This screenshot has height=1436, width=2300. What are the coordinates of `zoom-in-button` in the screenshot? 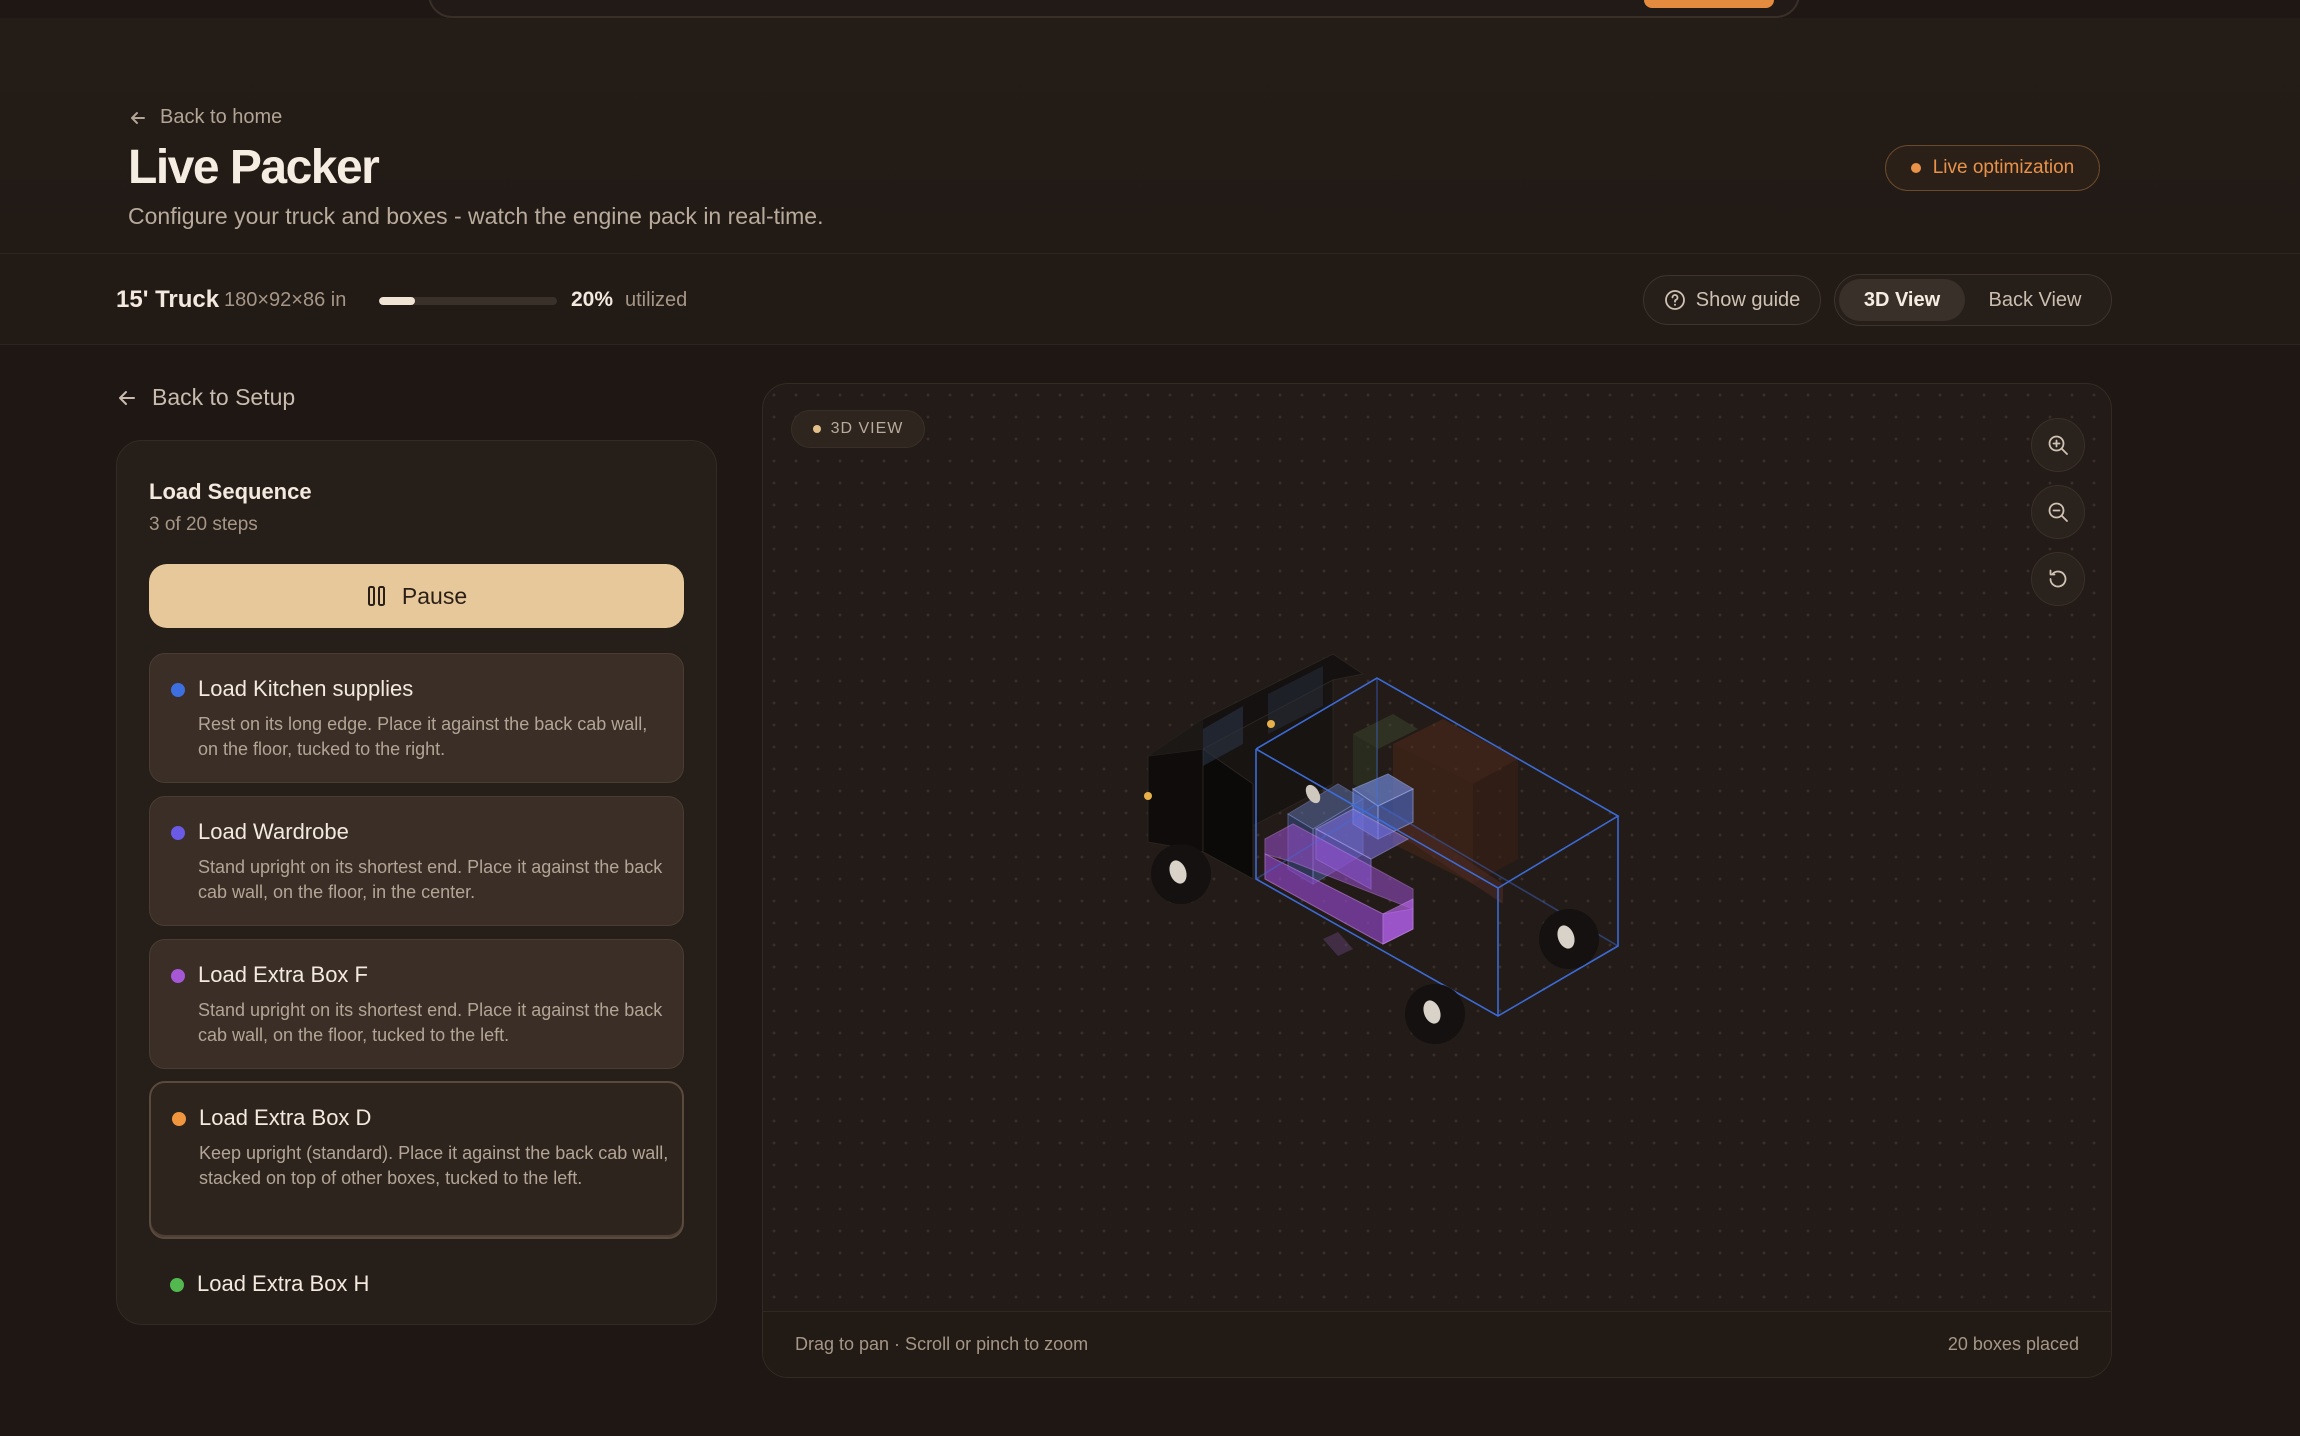 It's located at (2058, 445).